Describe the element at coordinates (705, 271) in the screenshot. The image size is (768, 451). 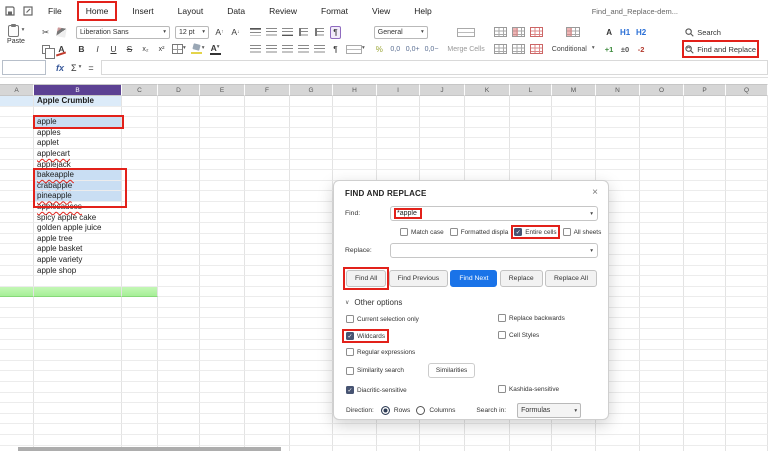
I see `cell-P17` at that location.